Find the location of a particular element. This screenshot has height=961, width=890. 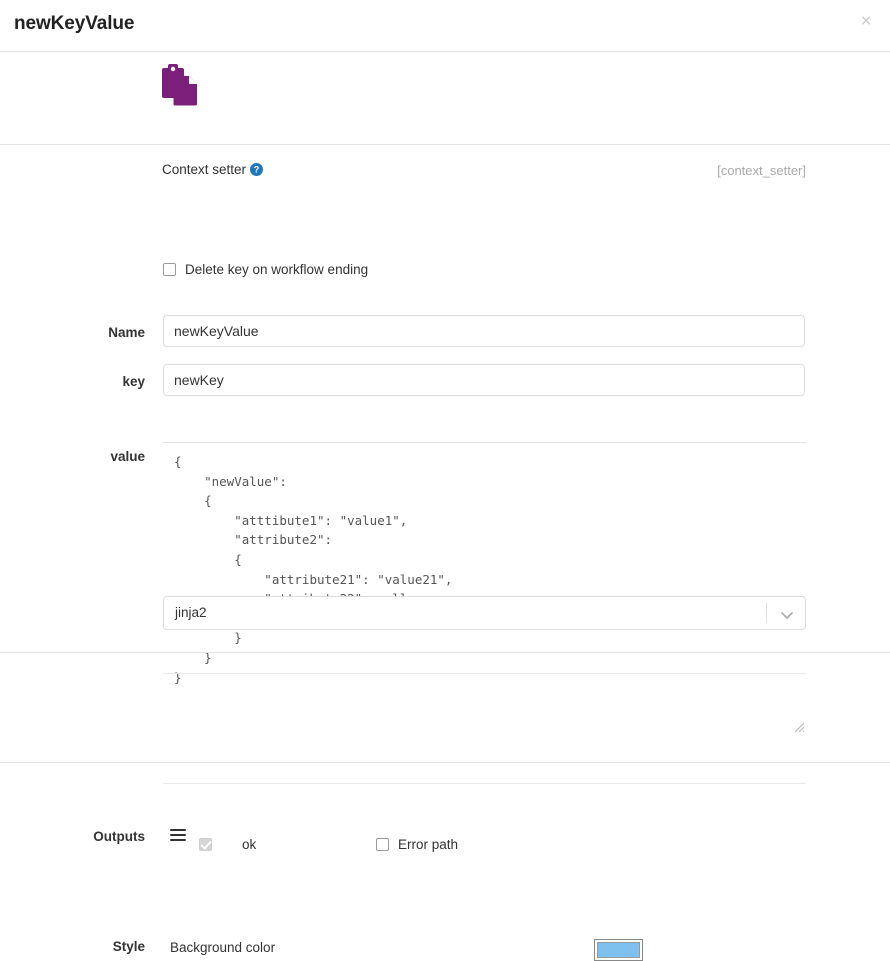

output-ok-label: ok is located at coordinates (249, 844).